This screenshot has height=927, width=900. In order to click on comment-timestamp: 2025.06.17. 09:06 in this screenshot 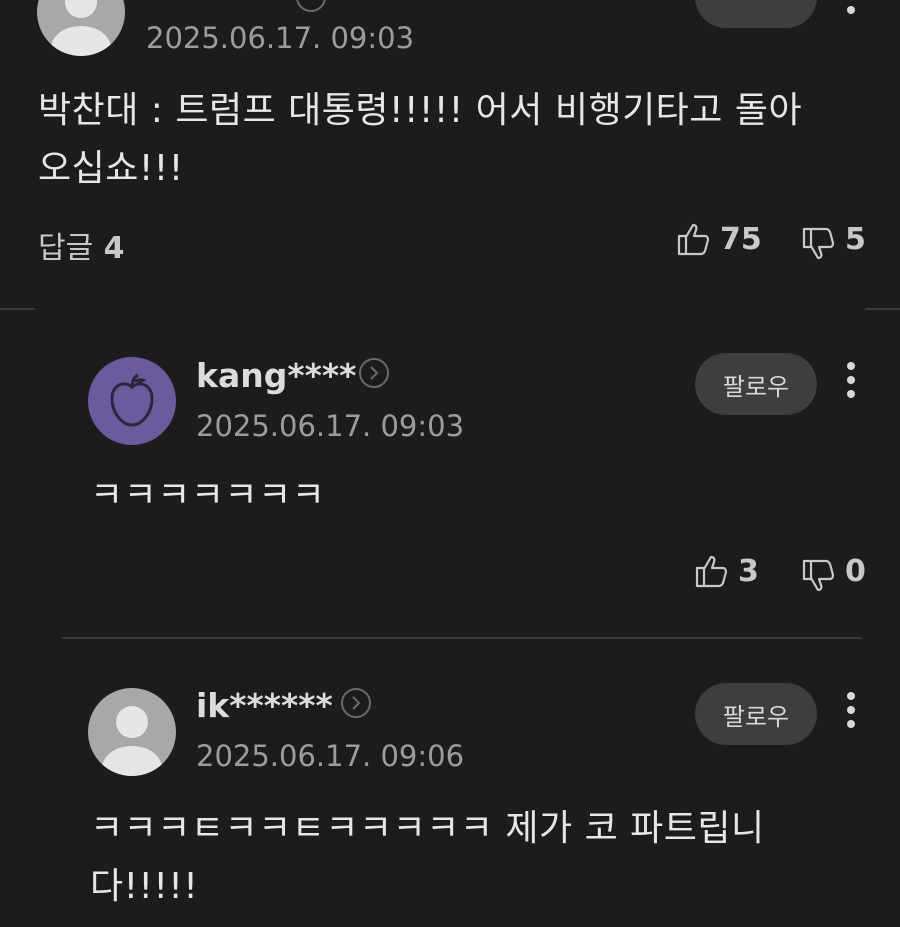, I will do `click(330, 756)`.